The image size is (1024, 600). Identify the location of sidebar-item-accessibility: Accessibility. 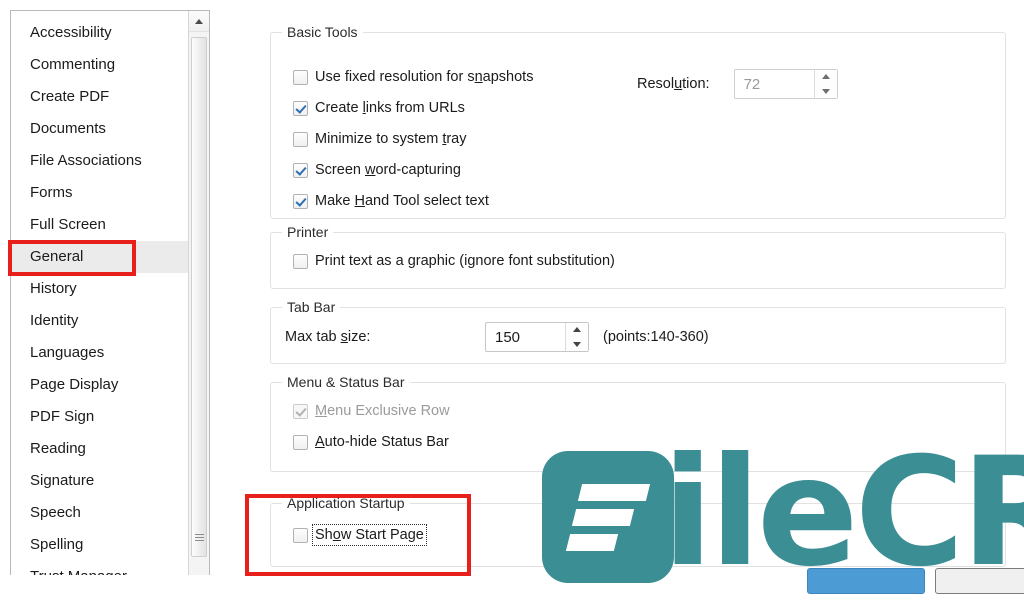
(100, 33).